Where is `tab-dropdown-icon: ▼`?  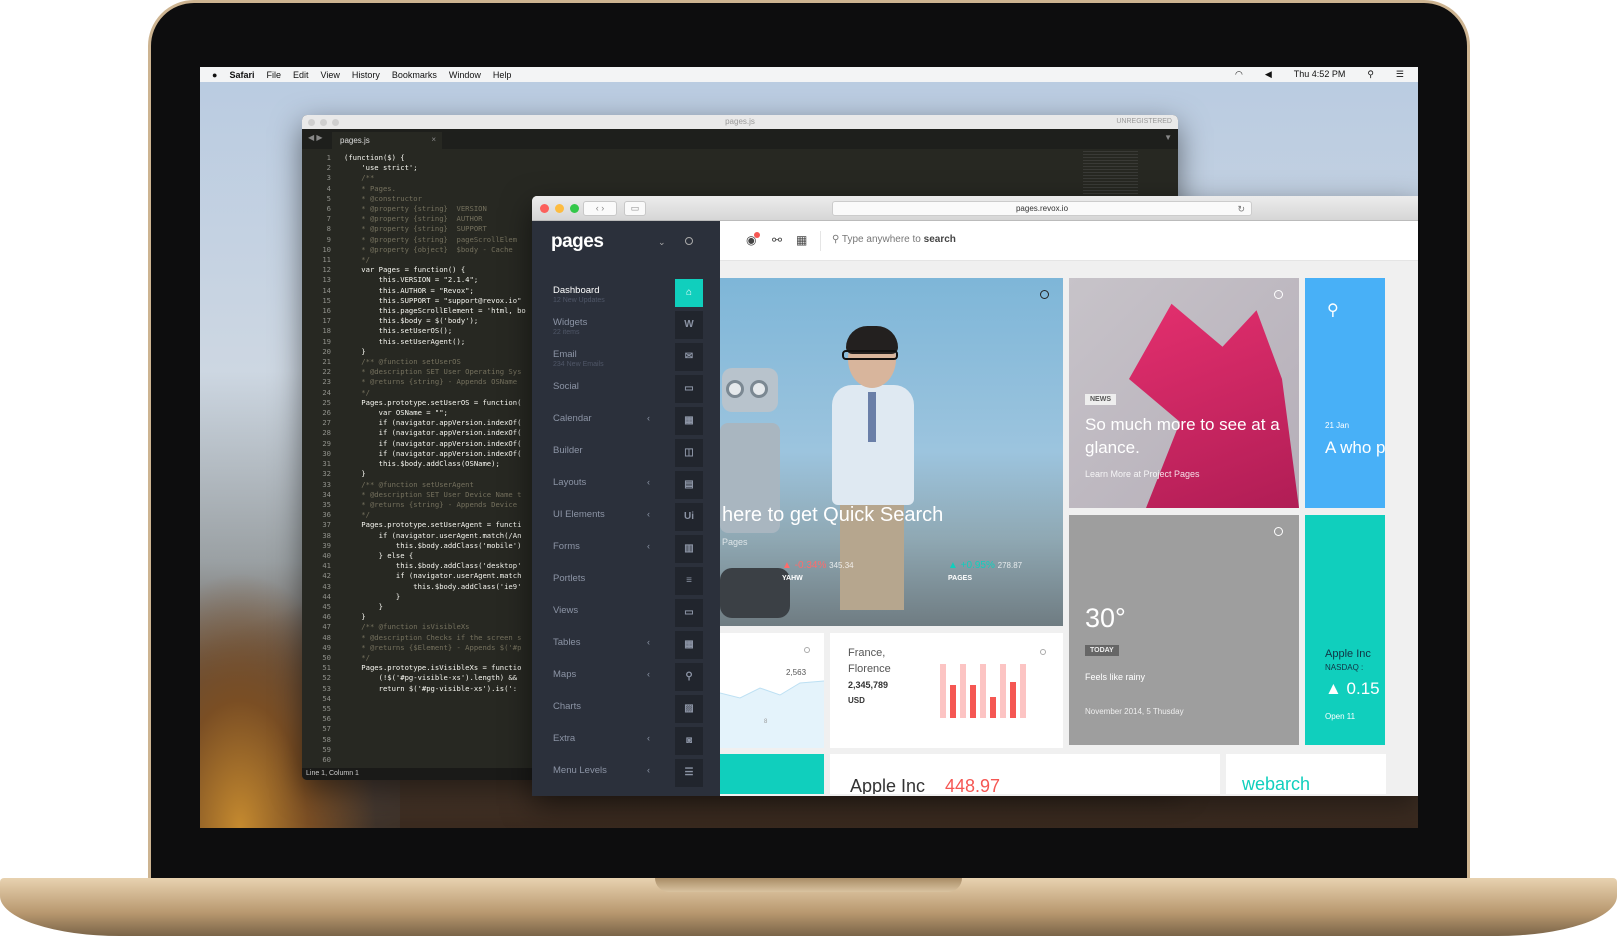 tab-dropdown-icon: ▼ is located at coordinates (1168, 137).